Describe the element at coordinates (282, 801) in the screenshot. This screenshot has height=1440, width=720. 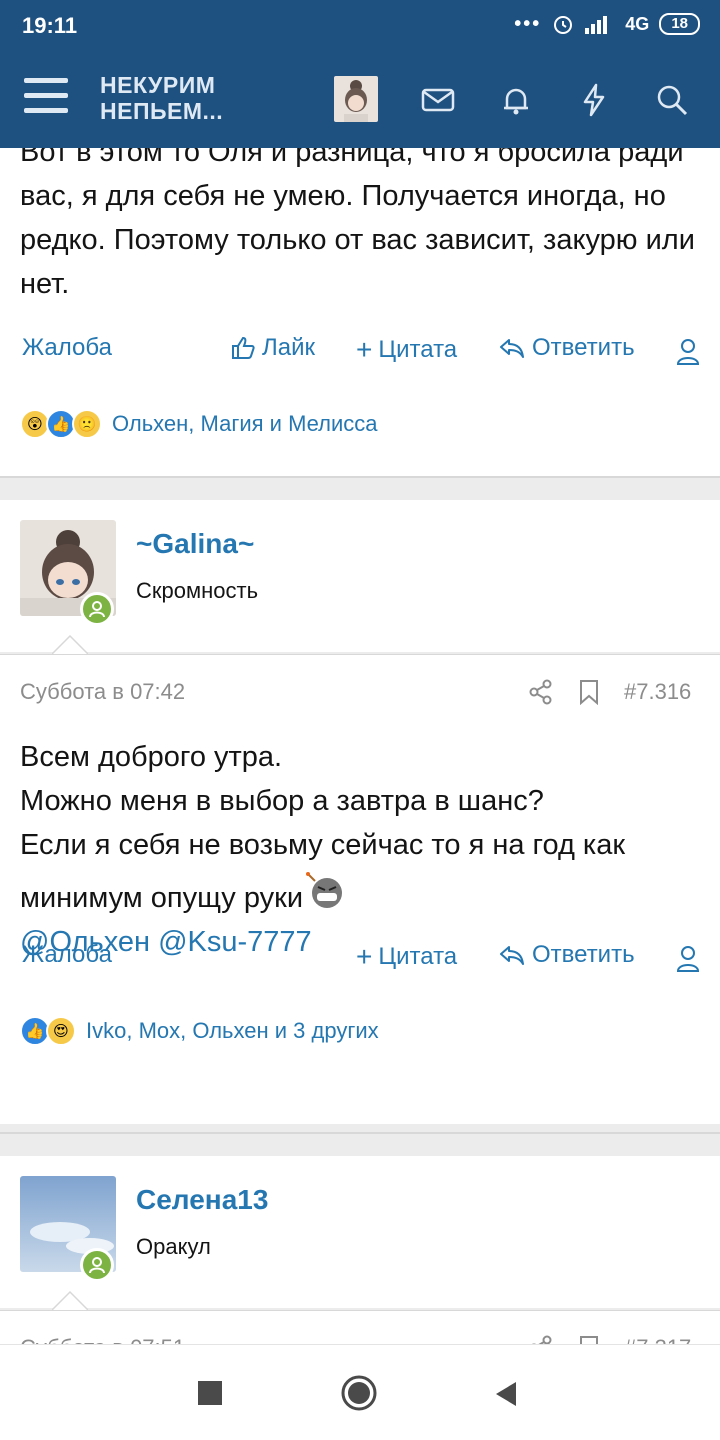
I see `message-line: Можно меня в выбор а завтра в шанс?` at that location.